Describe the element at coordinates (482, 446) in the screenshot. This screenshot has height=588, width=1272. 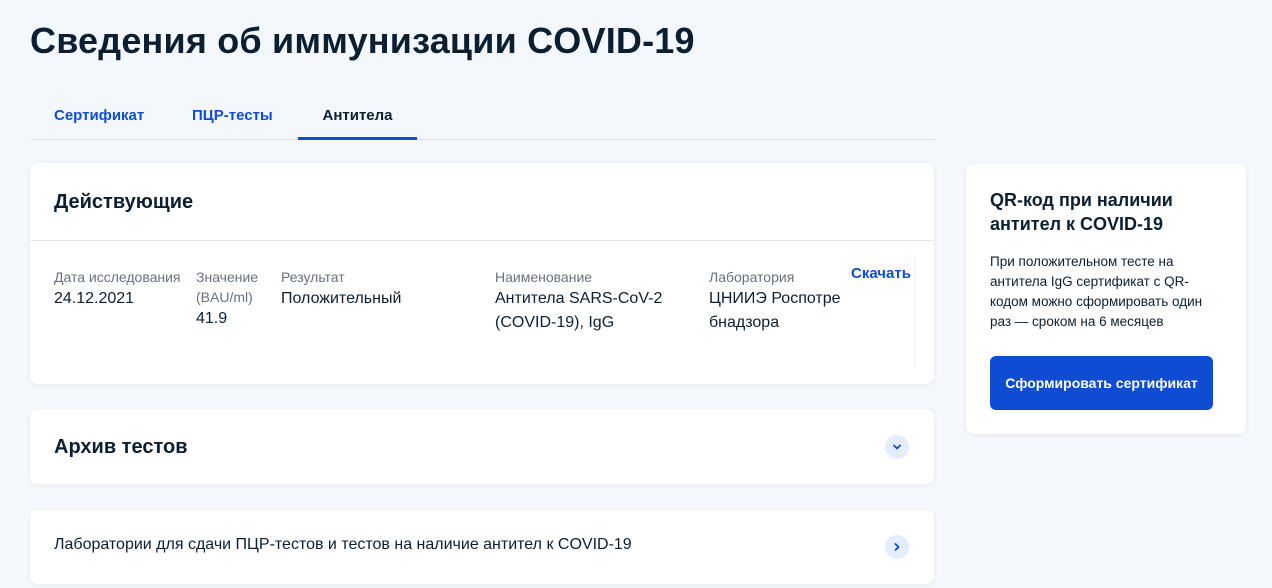
I see `archive-accordion: Архив тестов` at that location.